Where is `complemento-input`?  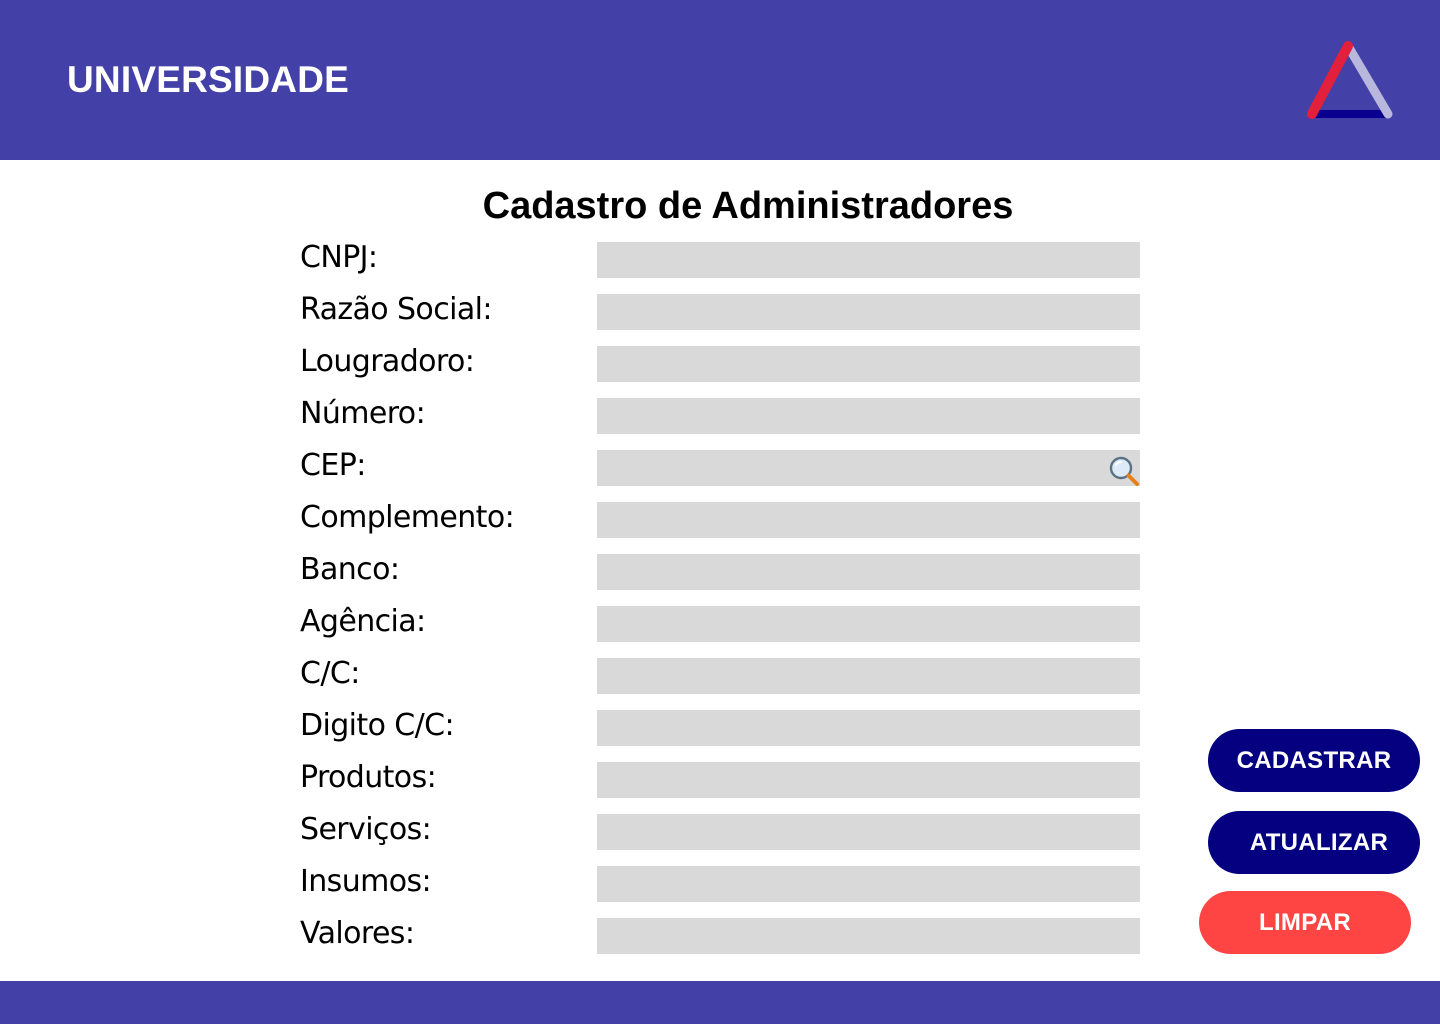
complemento-input is located at coordinates (868, 520).